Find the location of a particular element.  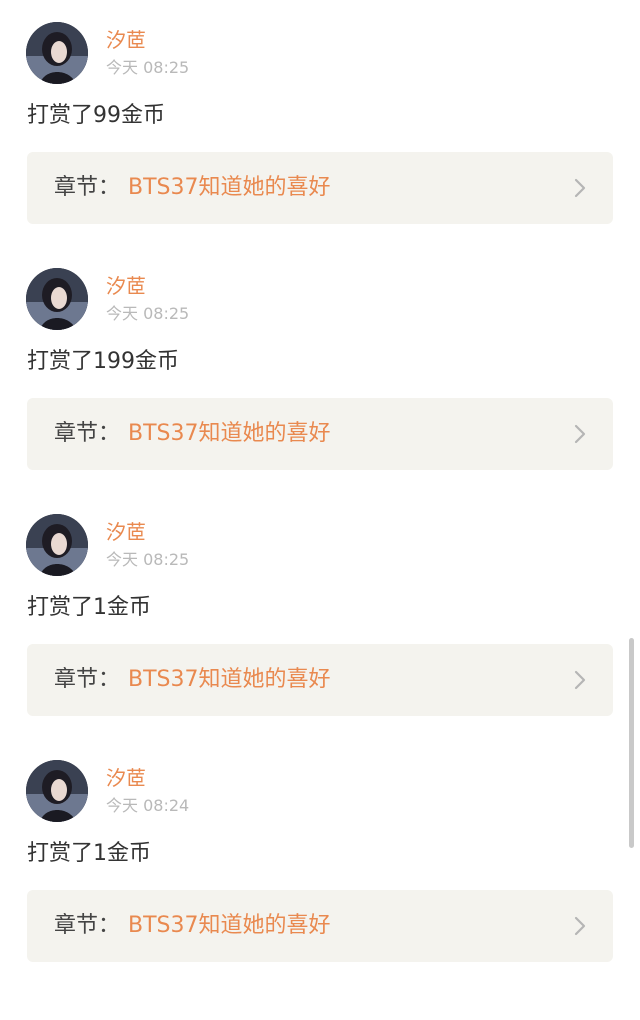

reward-text: 打赏了99金币 is located at coordinates (96, 115).